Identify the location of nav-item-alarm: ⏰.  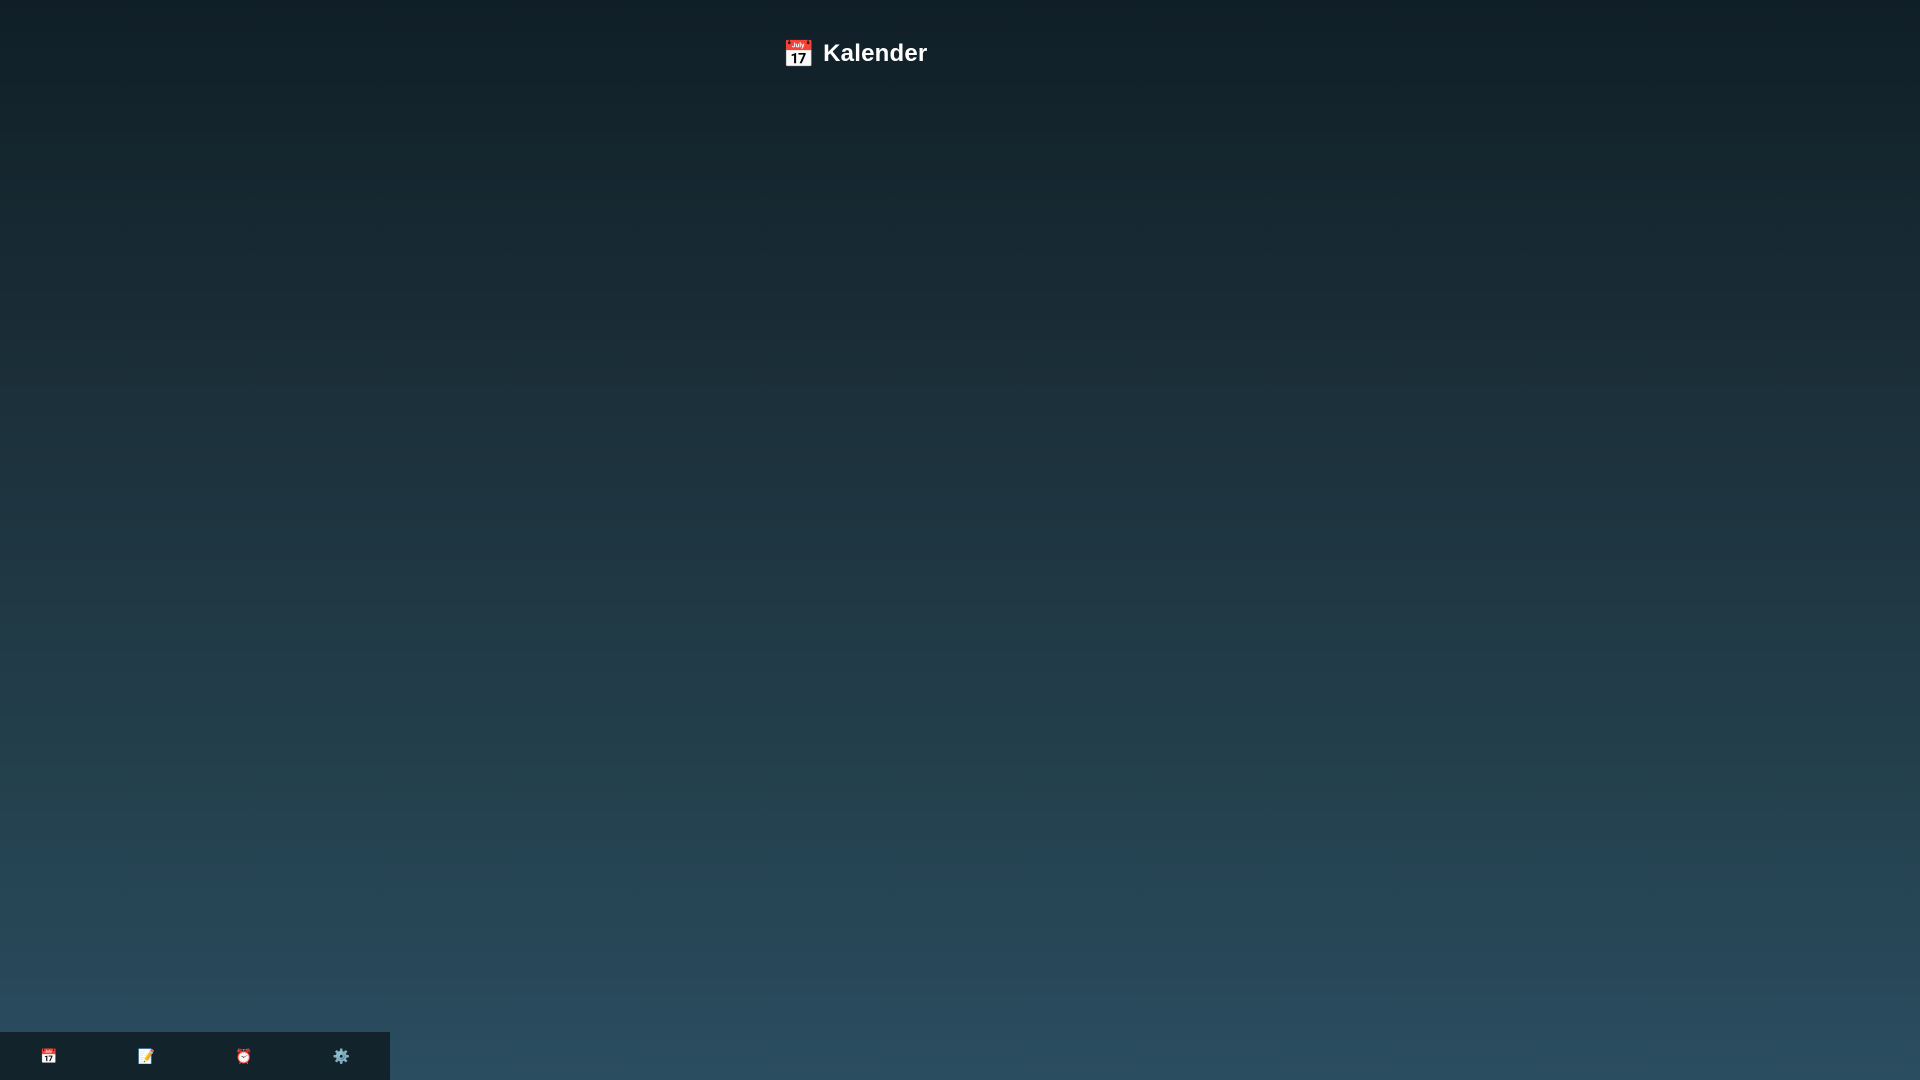
(243, 1056).